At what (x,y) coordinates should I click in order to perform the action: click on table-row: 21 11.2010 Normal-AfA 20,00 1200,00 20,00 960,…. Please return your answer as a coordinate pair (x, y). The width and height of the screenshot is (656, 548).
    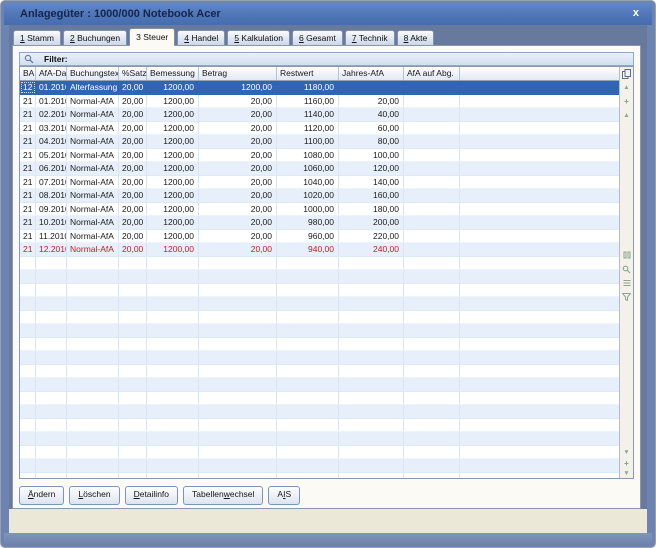
    Looking at the image, I should click on (319, 236).